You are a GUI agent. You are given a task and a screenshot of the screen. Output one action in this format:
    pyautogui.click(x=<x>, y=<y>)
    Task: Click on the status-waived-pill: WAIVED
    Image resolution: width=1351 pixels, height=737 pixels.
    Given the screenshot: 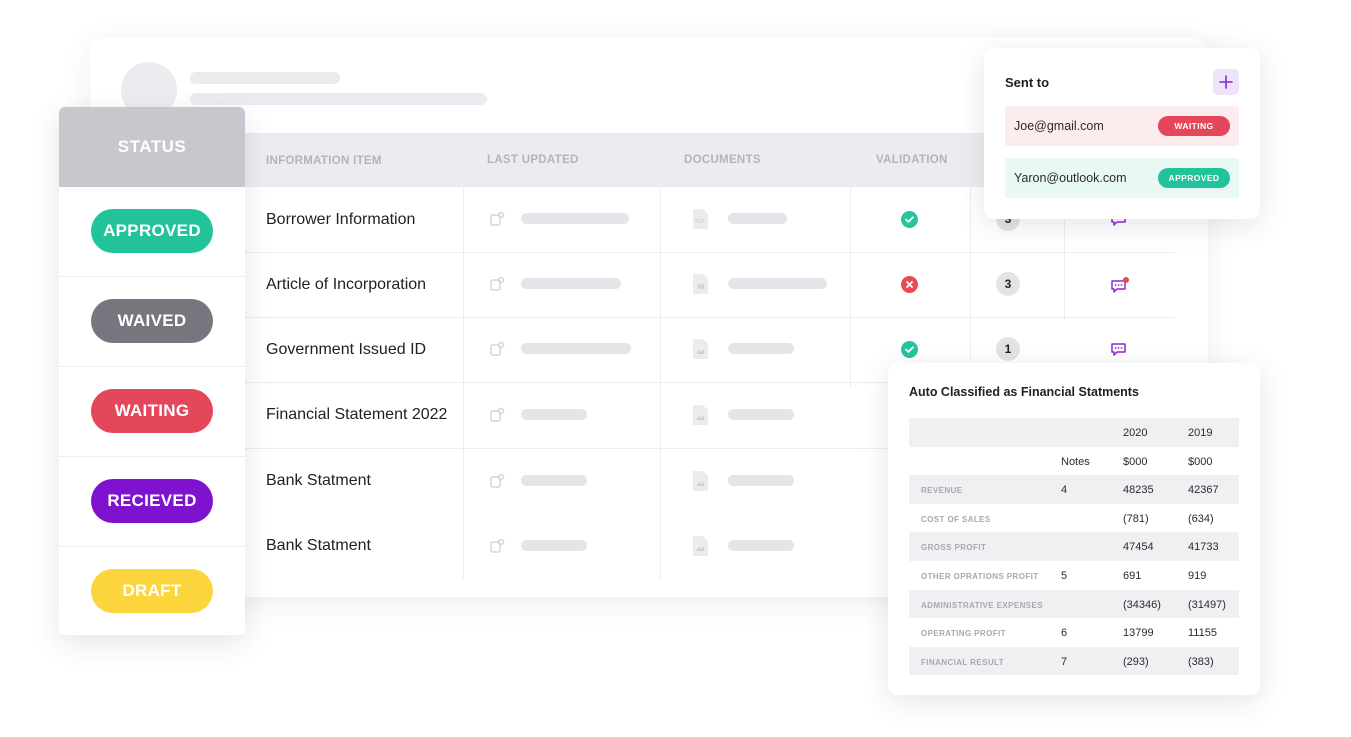 What is the action you would take?
    pyautogui.click(x=152, y=321)
    